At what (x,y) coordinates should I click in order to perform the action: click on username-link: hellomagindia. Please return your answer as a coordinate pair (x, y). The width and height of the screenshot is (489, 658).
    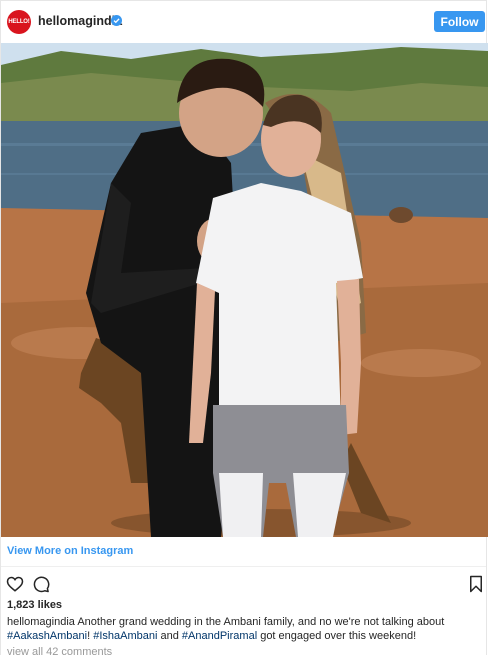
    Looking at the image, I should click on (80, 21).